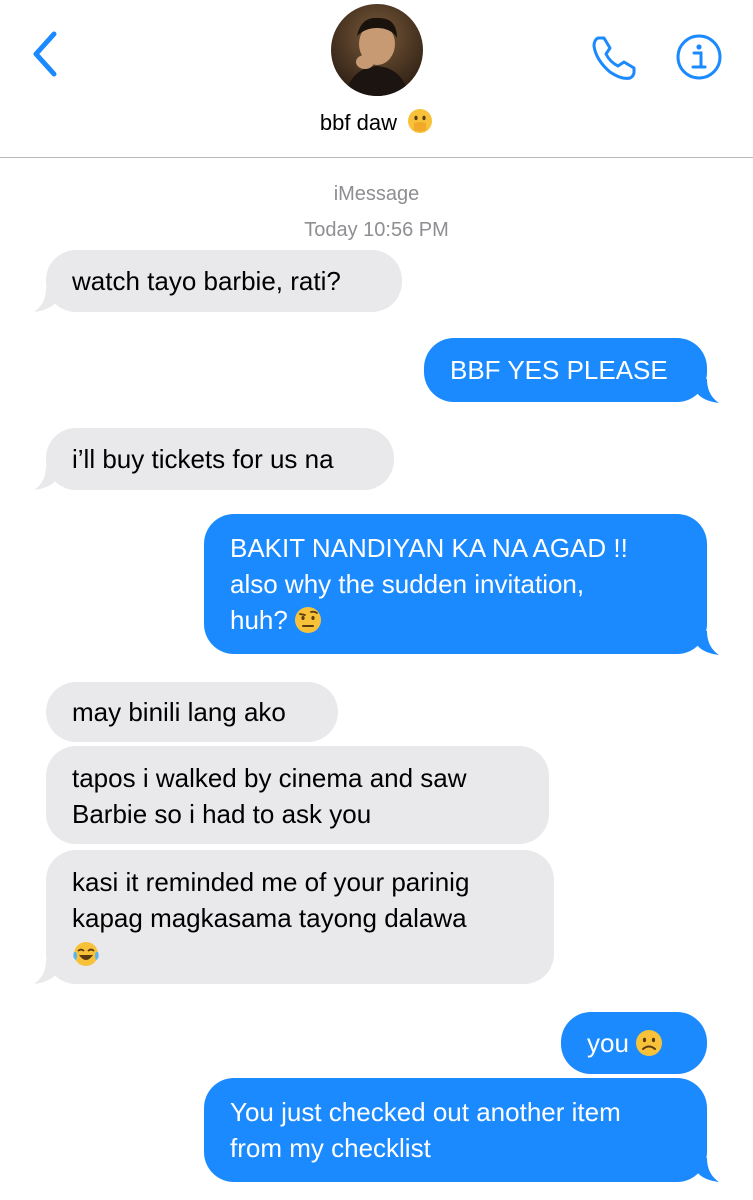  I want to click on frowning-face-icon, so click(649, 1047).